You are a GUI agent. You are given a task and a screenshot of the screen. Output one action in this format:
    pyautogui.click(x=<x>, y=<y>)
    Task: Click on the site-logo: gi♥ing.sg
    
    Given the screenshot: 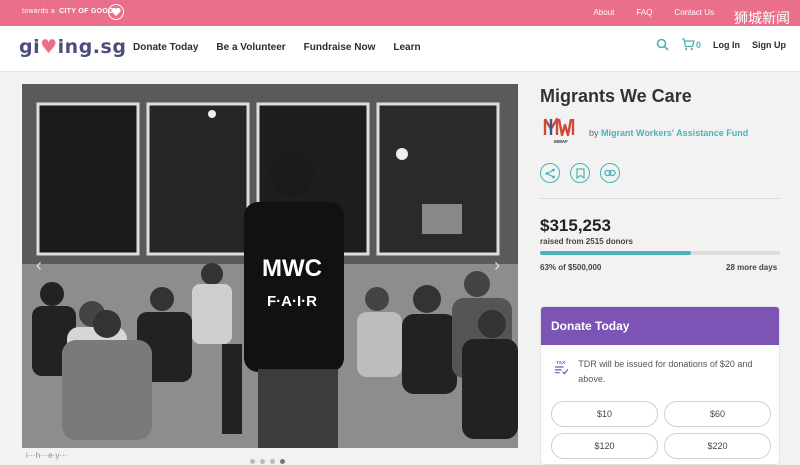 What is the action you would take?
    pyautogui.click(x=72, y=47)
    